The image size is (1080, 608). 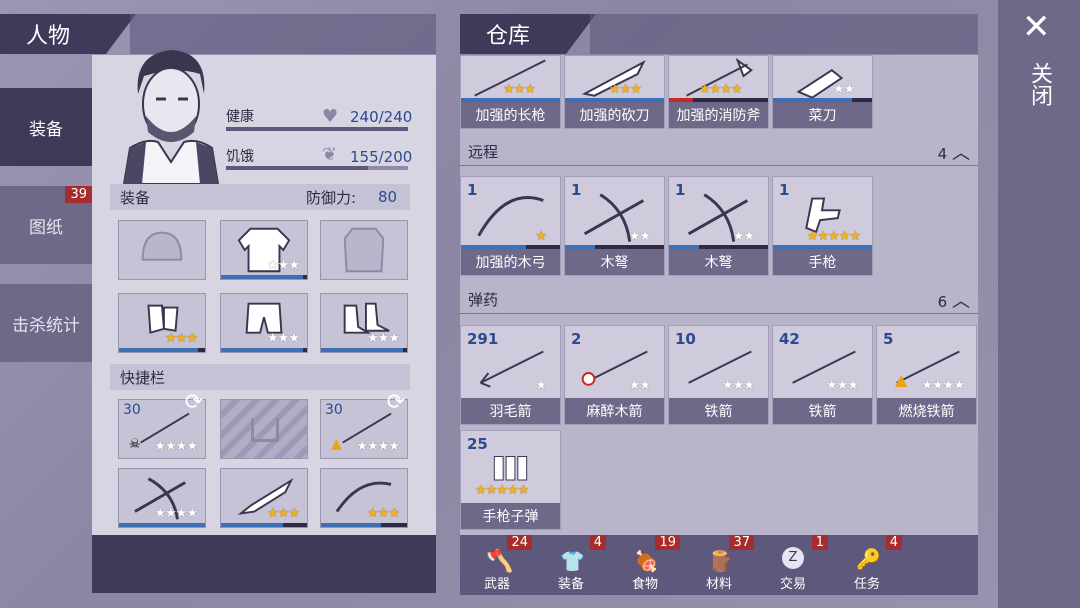 What do you see at coordinates (570, 584) in the screenshot?
I see `bottom-tab-label: 装备` at bounding box center [570, 584].